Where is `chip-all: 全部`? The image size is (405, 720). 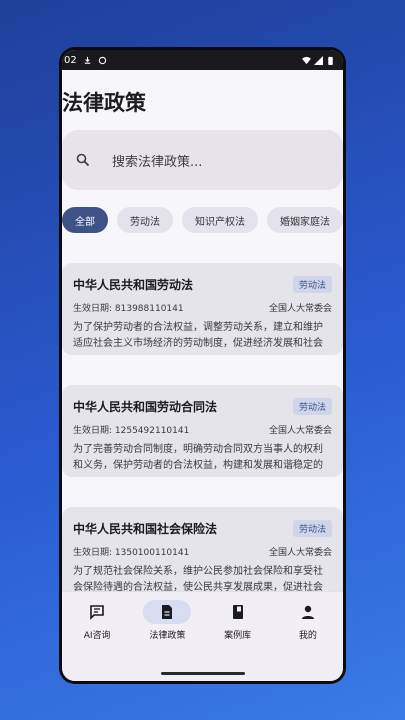
chip-all: 全部 is located at coordinates (85, 220).